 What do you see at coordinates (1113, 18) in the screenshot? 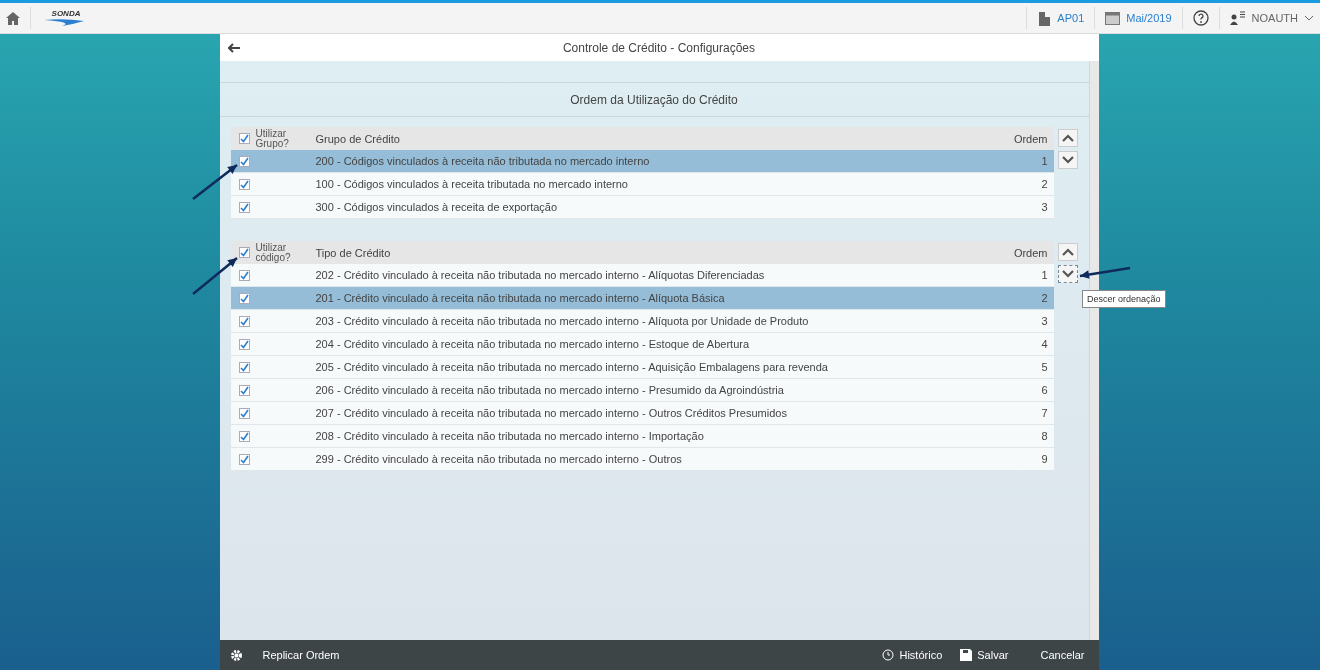
I see `calendar-icon` at bounding box center [1113, 18].